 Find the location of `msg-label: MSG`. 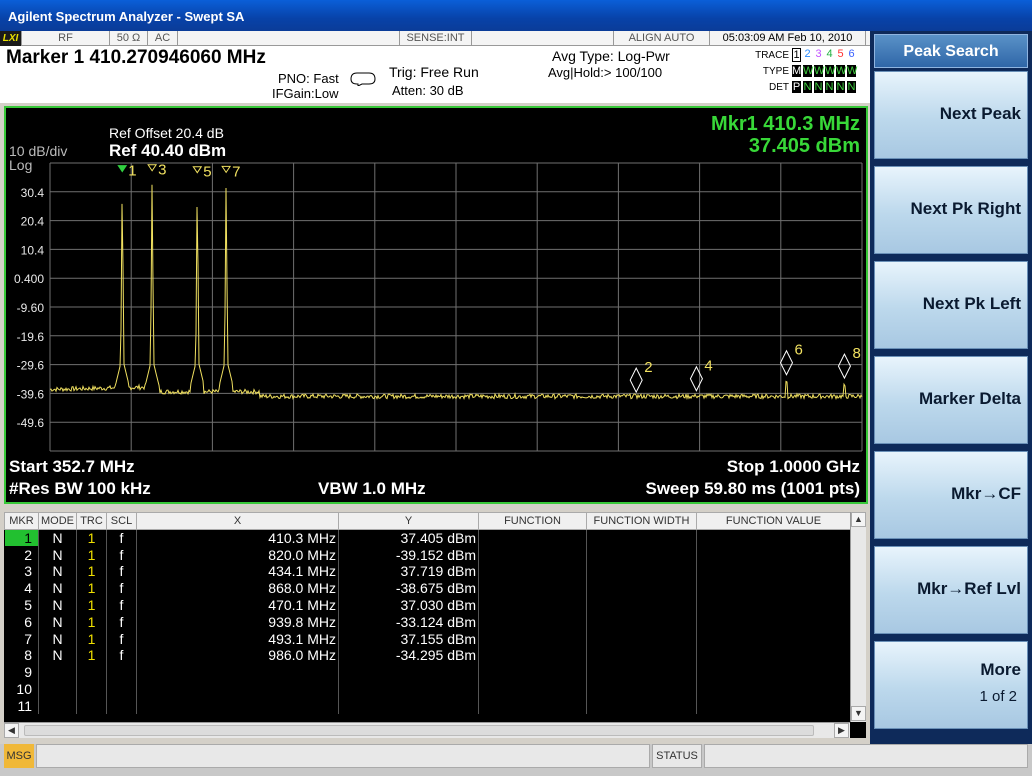

msg-label: MSG is located at coordinates (19, 756).